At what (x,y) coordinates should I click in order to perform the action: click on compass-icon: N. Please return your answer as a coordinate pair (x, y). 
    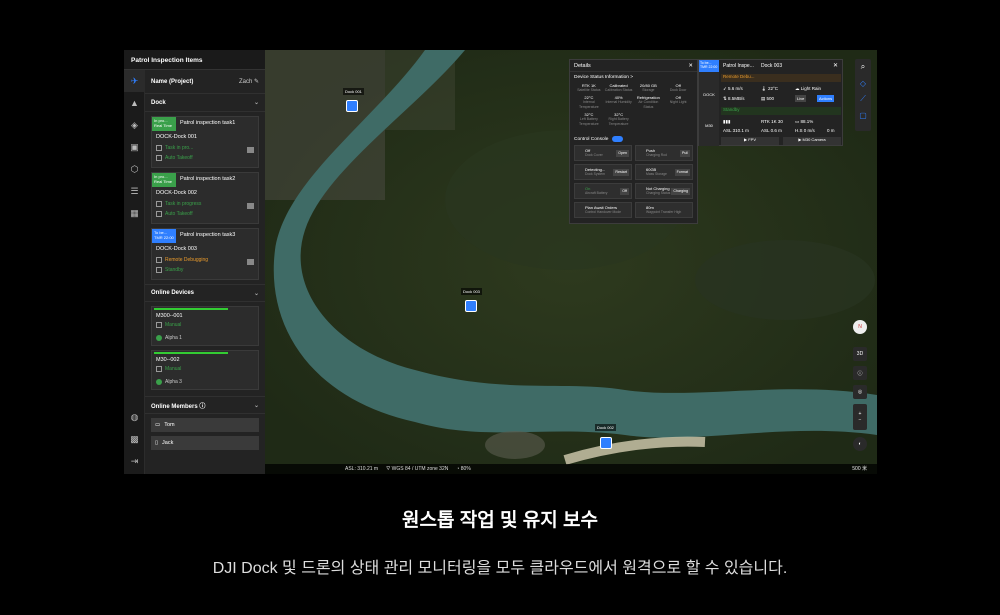
    Looking at the image, I should click on (860, 327).